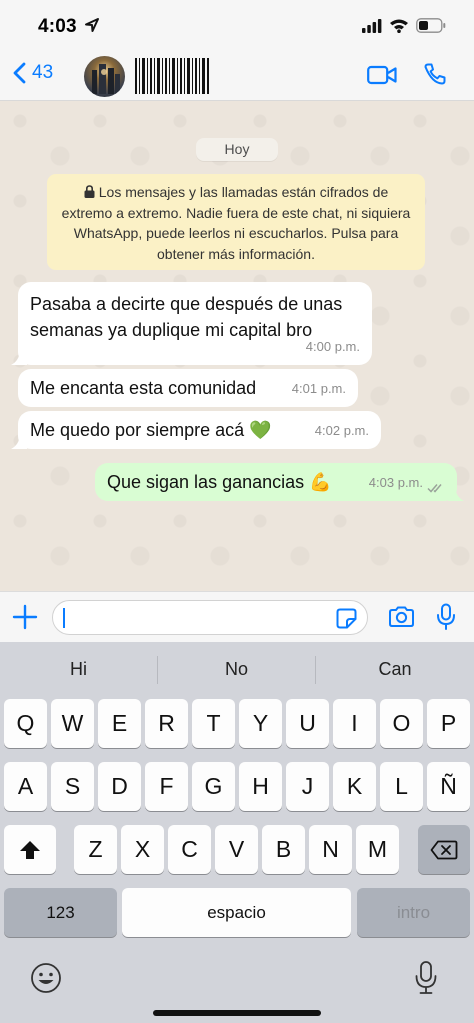 Image resolution: width=474 pixels, height=1023 pixels. What do you see at coordinates (434, 488) in the screenshot?
I see `read-checkmarks-icon` at bounding box center [434, 488].